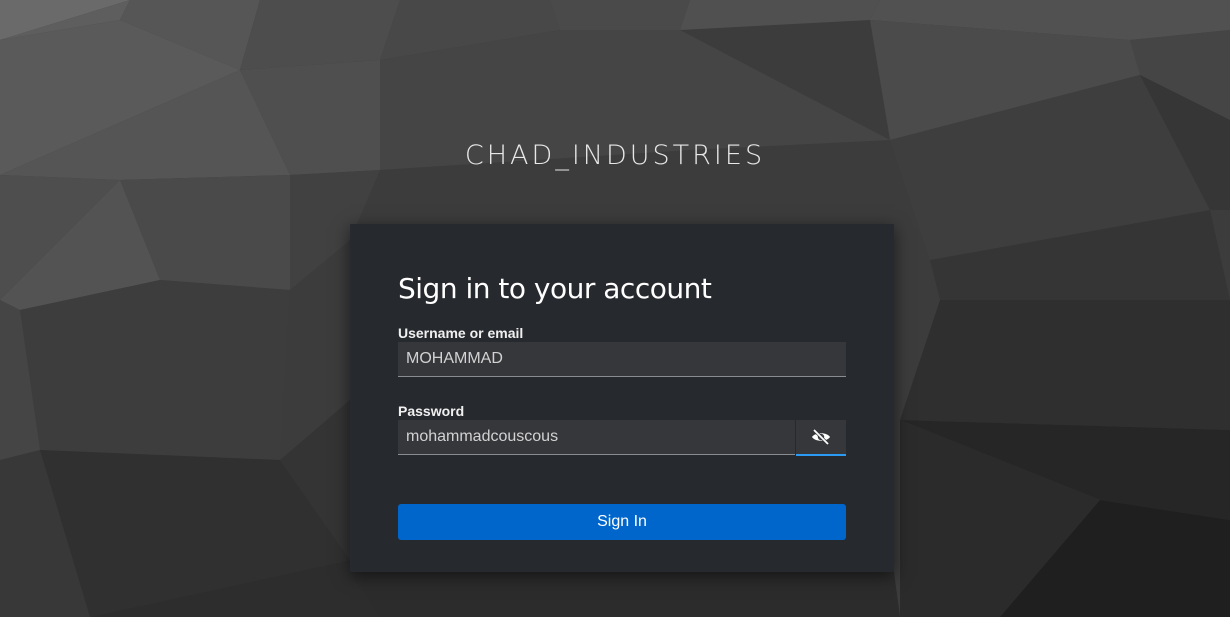 This screenshot has height=617, width=1230. What do you see at coordinates (596, 437) in the screenshot?
I see `password-input` at bounding box center [596, 437].